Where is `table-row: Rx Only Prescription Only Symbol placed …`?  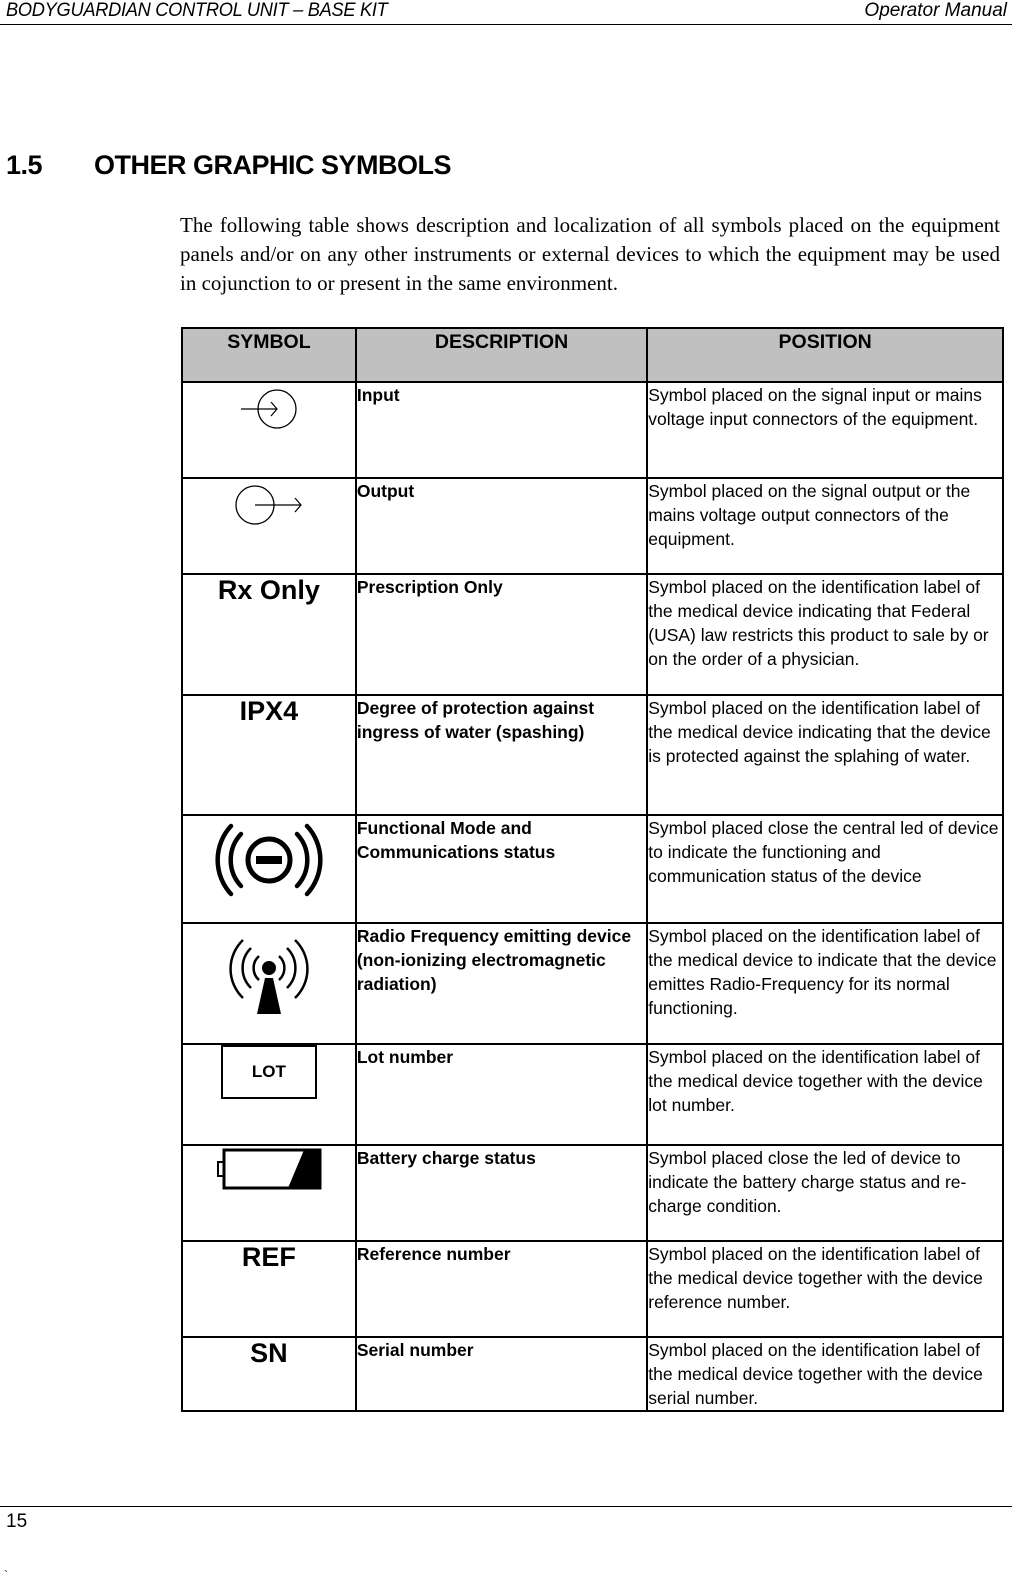
table-row: Rx Only Prescription Only Symbol placed … is located at coordinates (592, 634).